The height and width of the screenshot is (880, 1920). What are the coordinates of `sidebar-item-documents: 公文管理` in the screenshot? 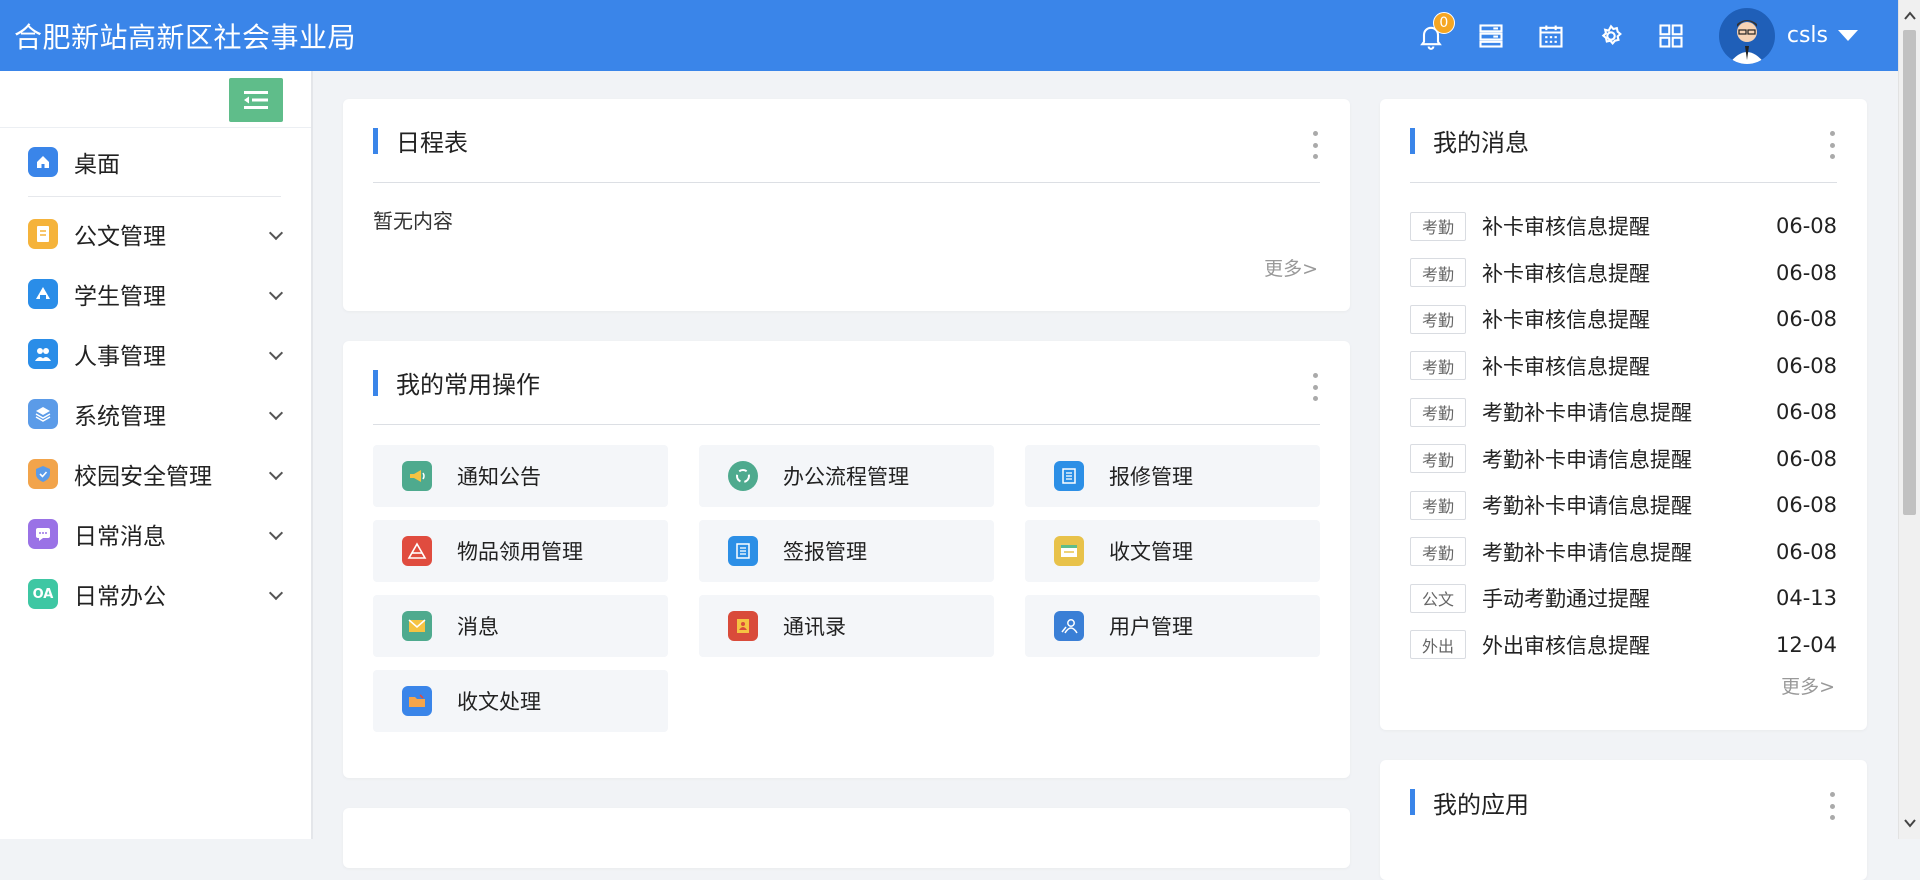 It's located at (155, 234).